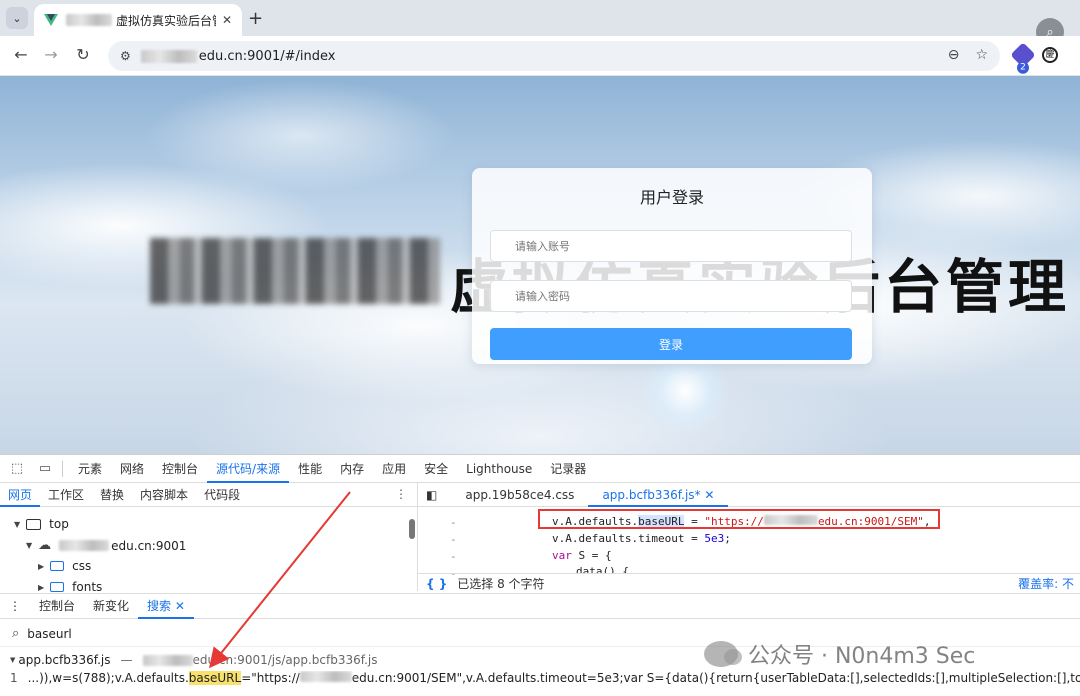 Image resolution: width=1080 pixels, height=696 pixels. What do you see at coordinates (352, 469) in the screenshot?
I see `devtools-tab-memory: 内存` at bounding box center [352, 469].